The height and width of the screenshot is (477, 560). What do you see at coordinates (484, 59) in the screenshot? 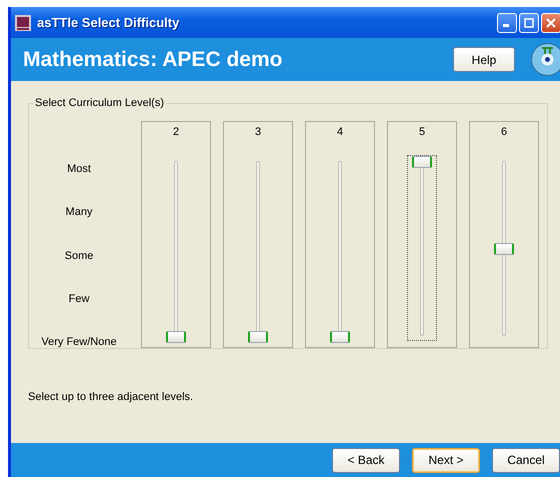
I see `help-button: Help` at bounding box center [484, 59].